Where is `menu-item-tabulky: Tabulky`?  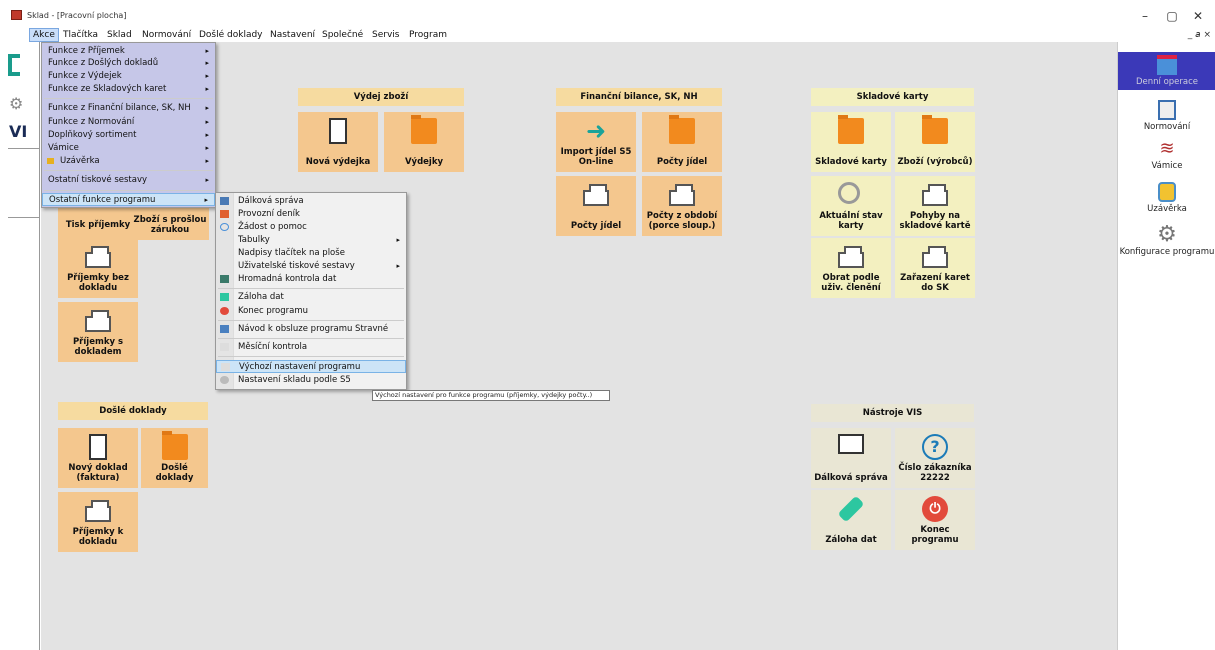
menu-item-tabulky: Tabulky is located at coordinates (311, 240).